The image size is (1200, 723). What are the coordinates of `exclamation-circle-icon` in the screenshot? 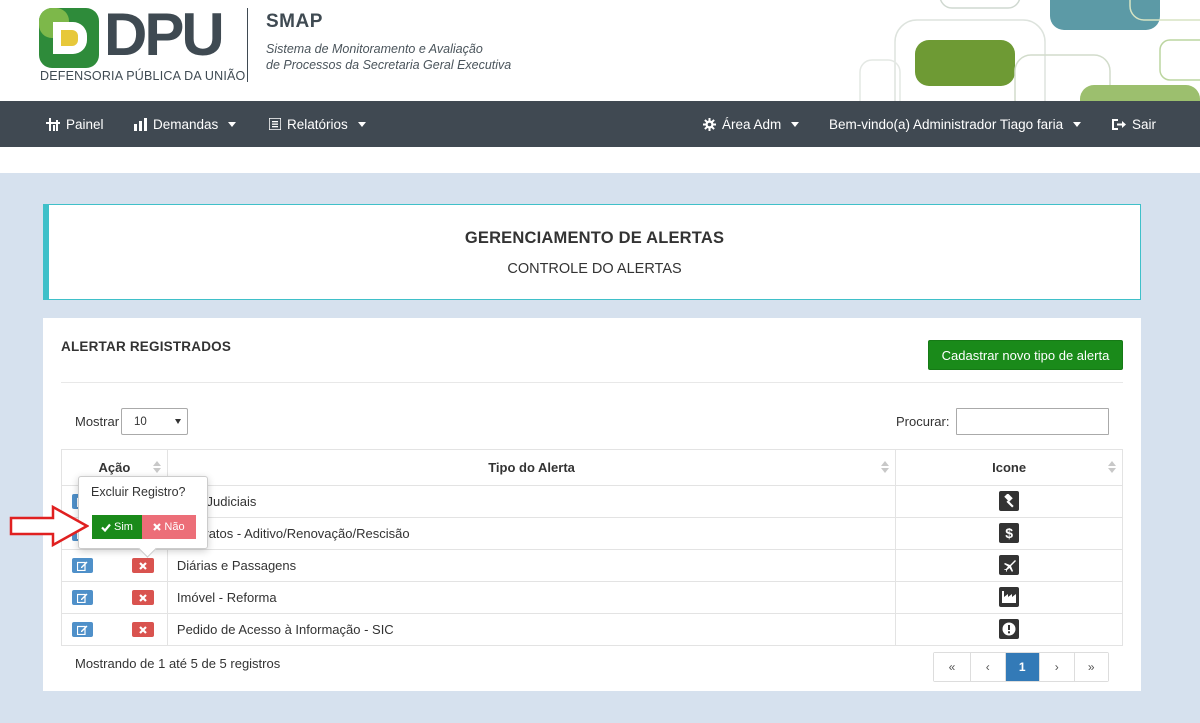 It's located at (1009, 629).